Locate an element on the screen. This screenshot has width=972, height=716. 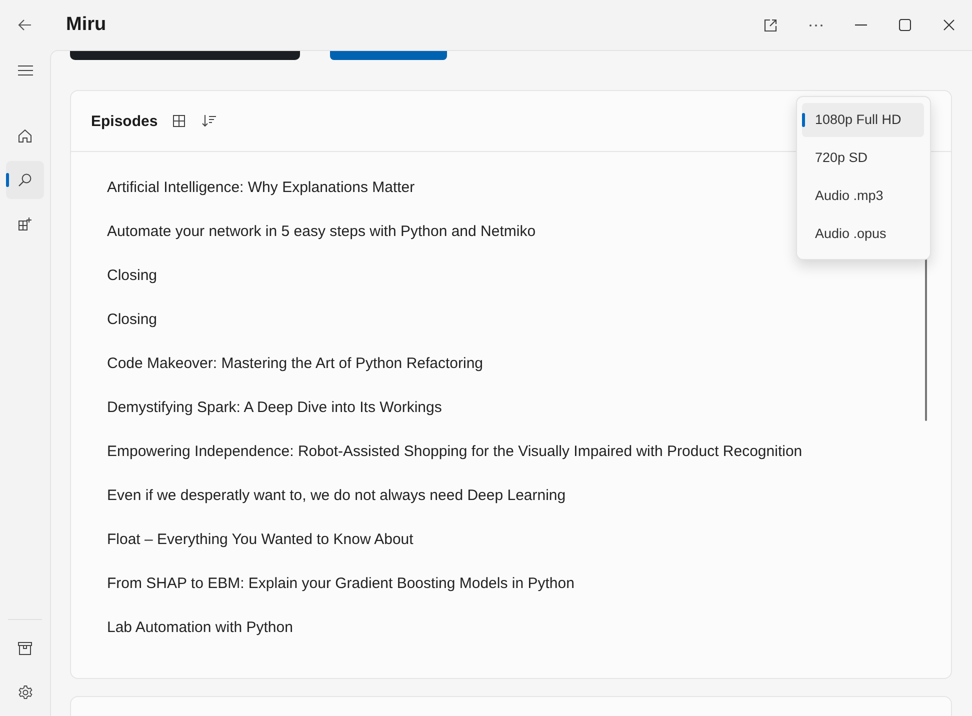
open-external-icon is located at coordinates (770, 25).